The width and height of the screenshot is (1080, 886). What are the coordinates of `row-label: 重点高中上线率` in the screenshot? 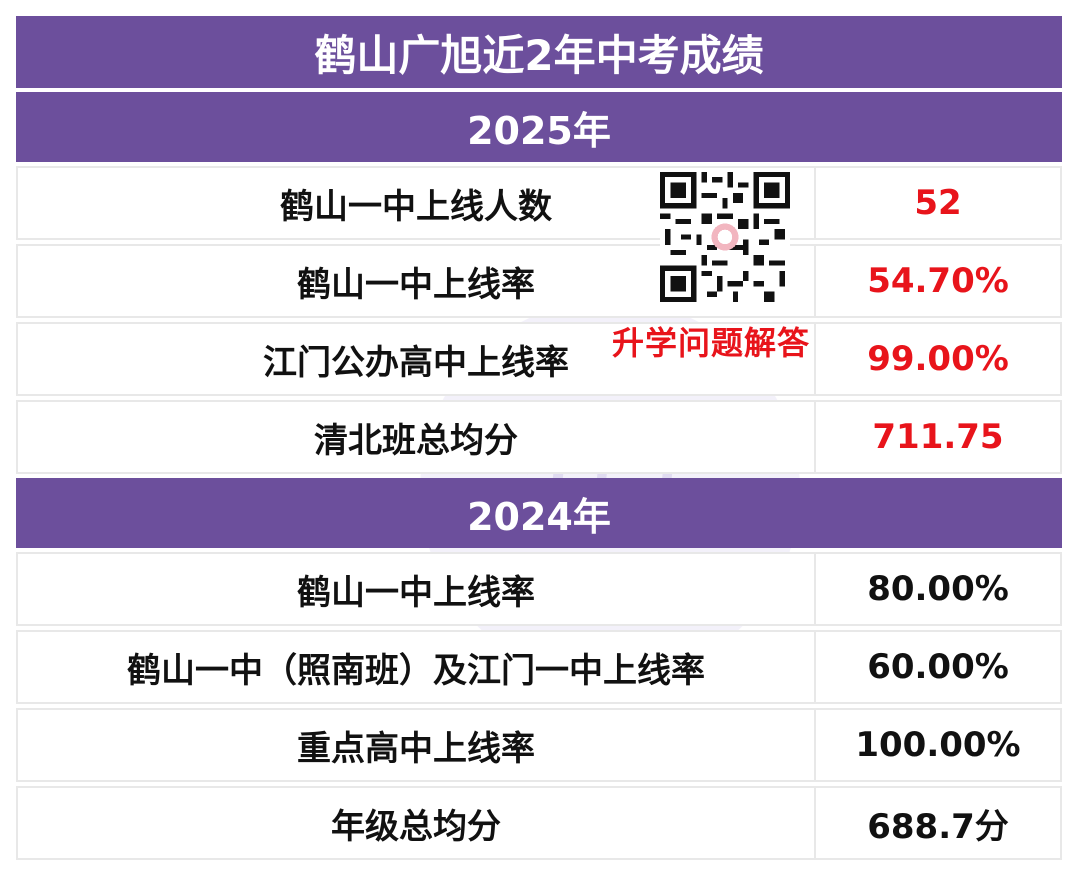 It's located at (416, 745).